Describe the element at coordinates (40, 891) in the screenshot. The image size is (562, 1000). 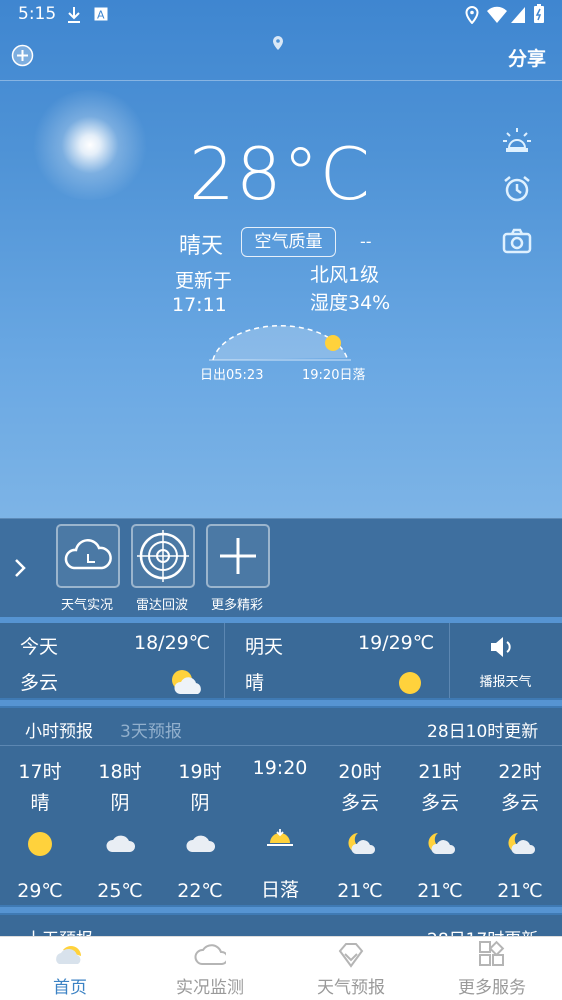
I see `hour-temp: 29℃` at that location.